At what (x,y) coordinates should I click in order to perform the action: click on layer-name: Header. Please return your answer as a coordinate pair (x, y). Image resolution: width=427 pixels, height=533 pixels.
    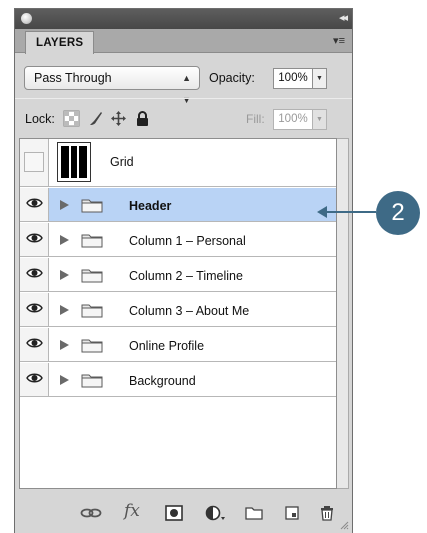
    Looking at the image, I should click on (150, 206).